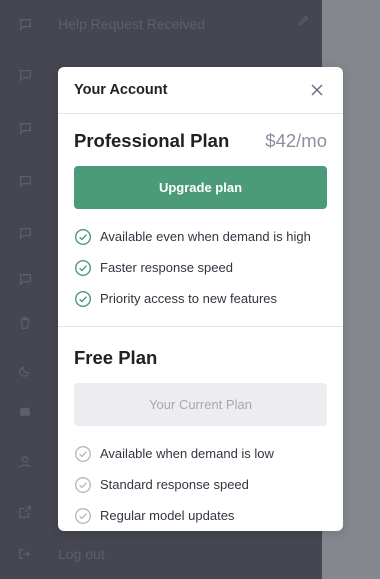  What do you see at coordinates (38, 462) in the screenshot?
I see `sidebar-item-account` at bounding box center [38, 462].